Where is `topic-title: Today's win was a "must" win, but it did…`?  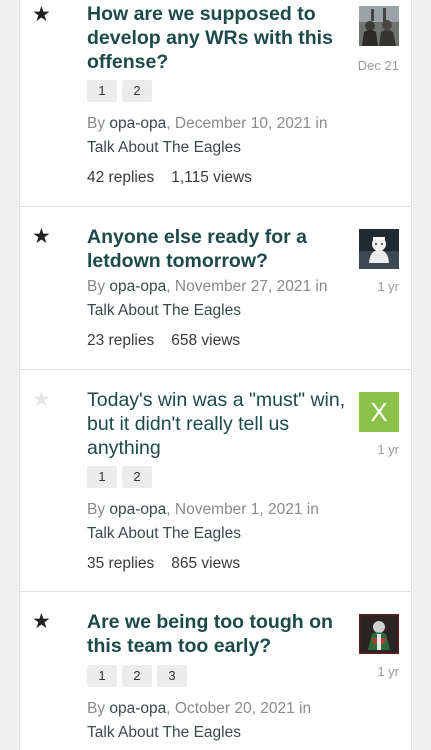 topic-title: Today's win was a "must" win, but it did… is located at coordinates (217, 424).